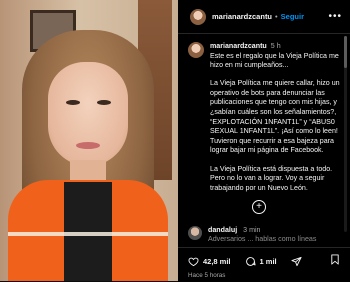  I want to click on caption-avatar, so click(196, 50).